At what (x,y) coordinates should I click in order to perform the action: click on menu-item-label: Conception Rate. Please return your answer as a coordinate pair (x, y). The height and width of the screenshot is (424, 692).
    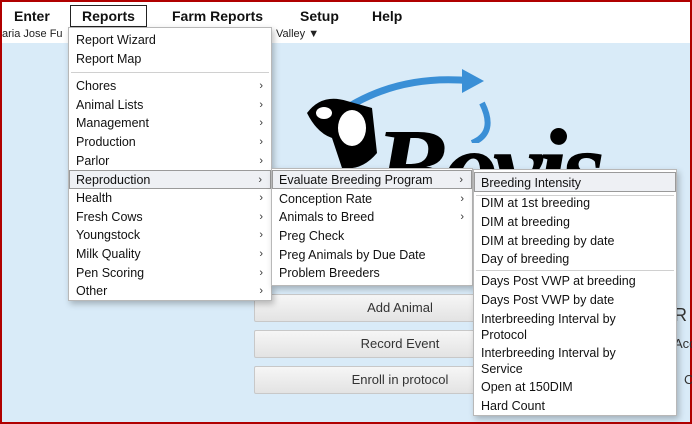
    Looking at the image, I should click on (326, 199).